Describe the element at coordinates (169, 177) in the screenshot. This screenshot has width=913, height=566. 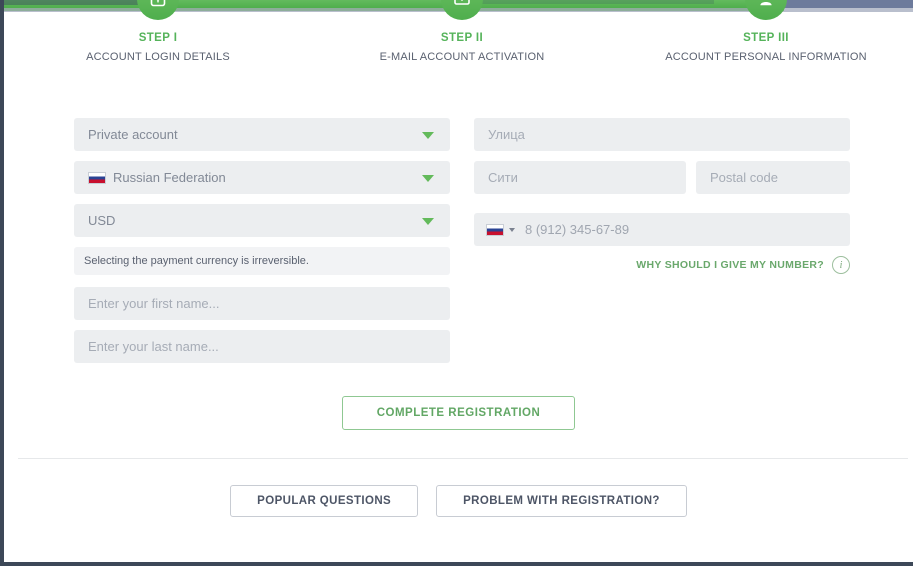
I see `country-value: Russian Federation` at that location.